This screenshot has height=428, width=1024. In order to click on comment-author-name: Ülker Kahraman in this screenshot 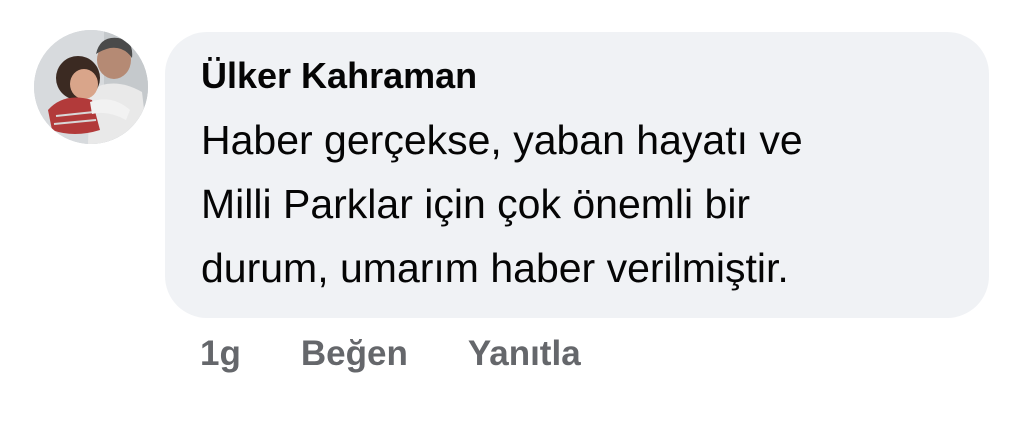, I will do `click(577, 76)`.